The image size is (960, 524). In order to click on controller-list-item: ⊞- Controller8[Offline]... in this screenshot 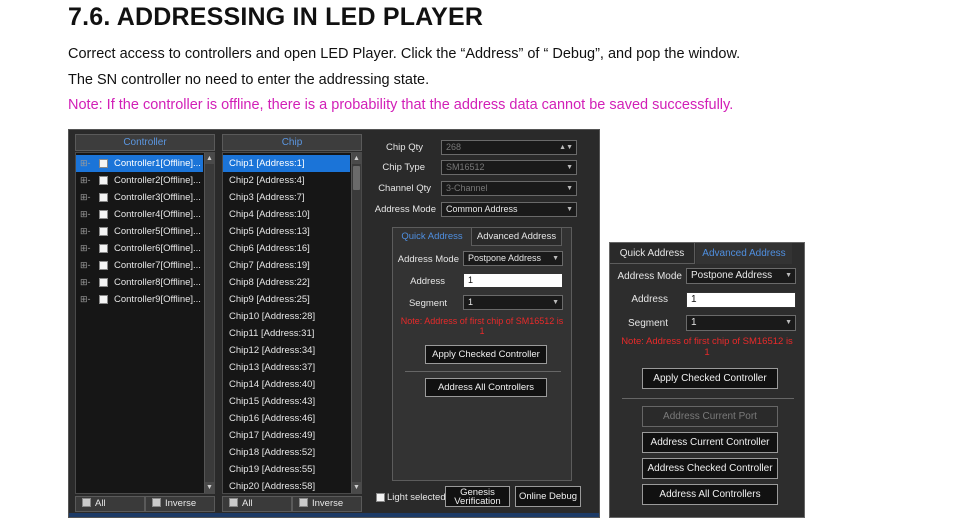, I will do `click(139, 282)`.